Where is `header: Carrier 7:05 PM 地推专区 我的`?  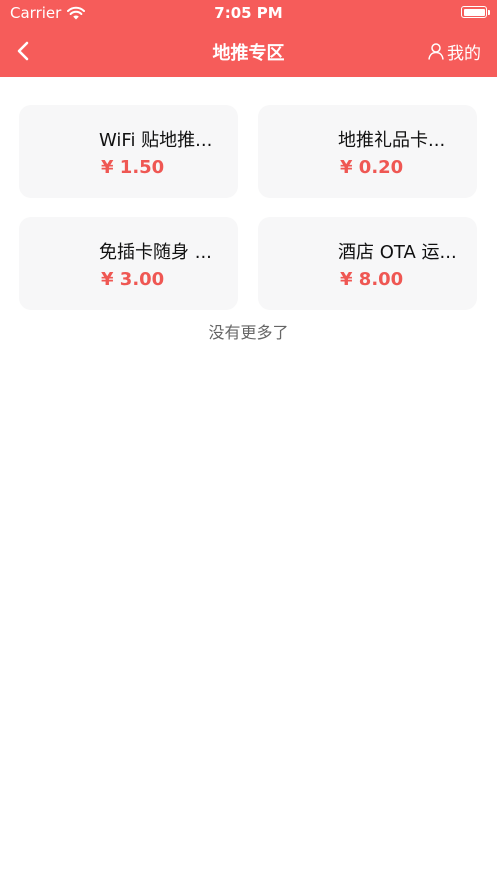
header: Carrier 7:05 PM 地推专区 我的 is located at coordinates (248, 38).